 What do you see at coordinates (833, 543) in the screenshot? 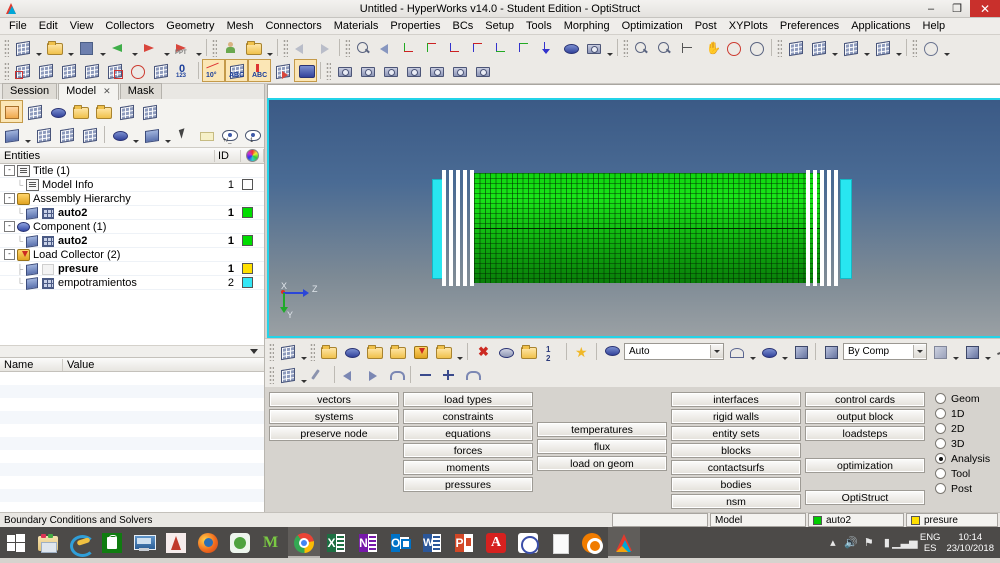
I see `show-hidden-icons-icon: ▴` at bounding box center [833, 543].